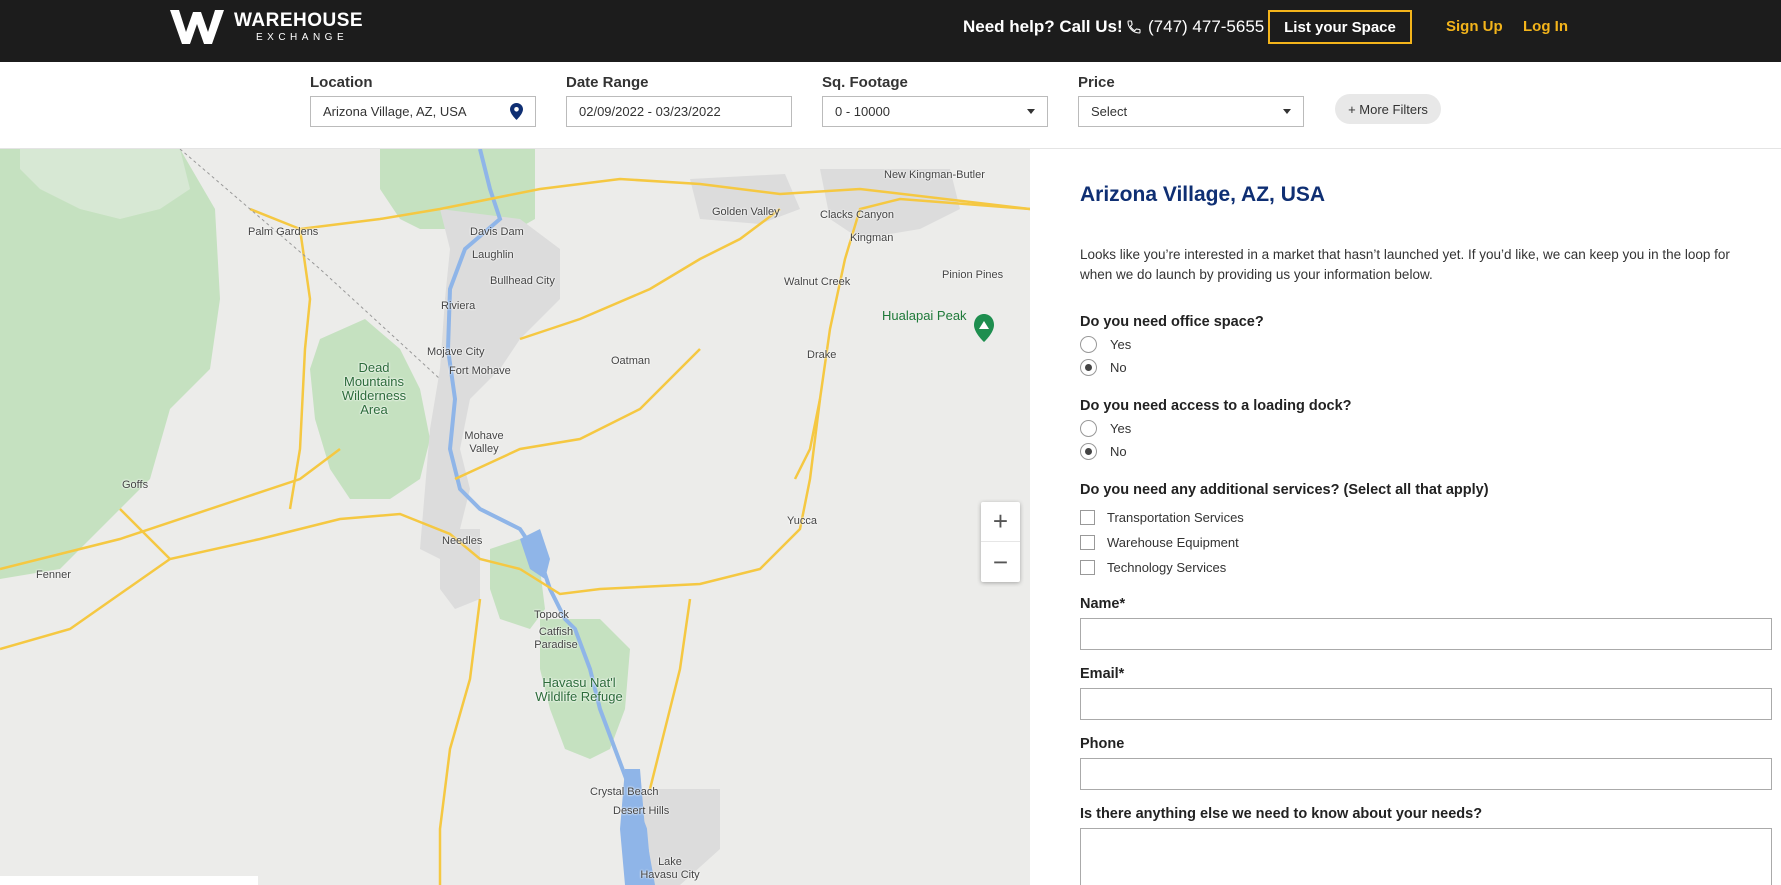 This screenshot has width=1781, height=885. What do you see at coordinates (1105, 344) in the screenshot?
I see `office-yes-option: Yes` at bounding box center [1105, 344].